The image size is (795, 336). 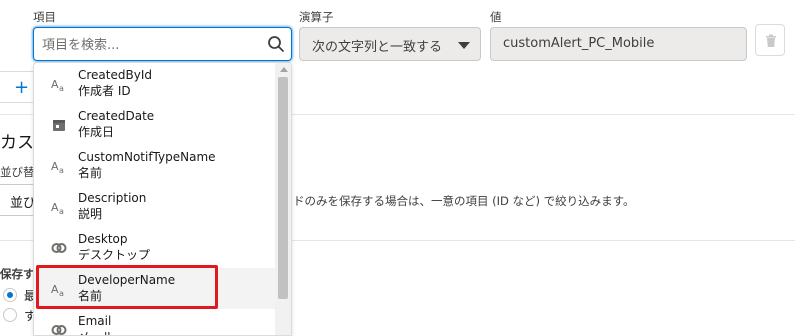 What do you see at coordinates (155, 322) in the screenshot?
I see `dropdown-option: Email メール` at bounding box center [155, 322].